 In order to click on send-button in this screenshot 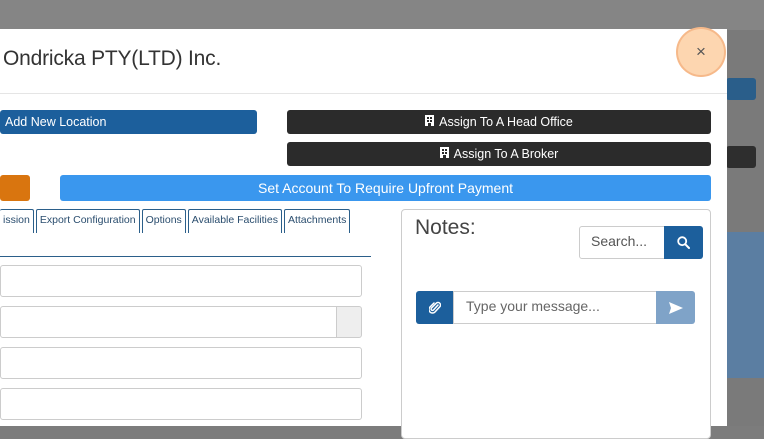, I will do `click(675, 307)`.